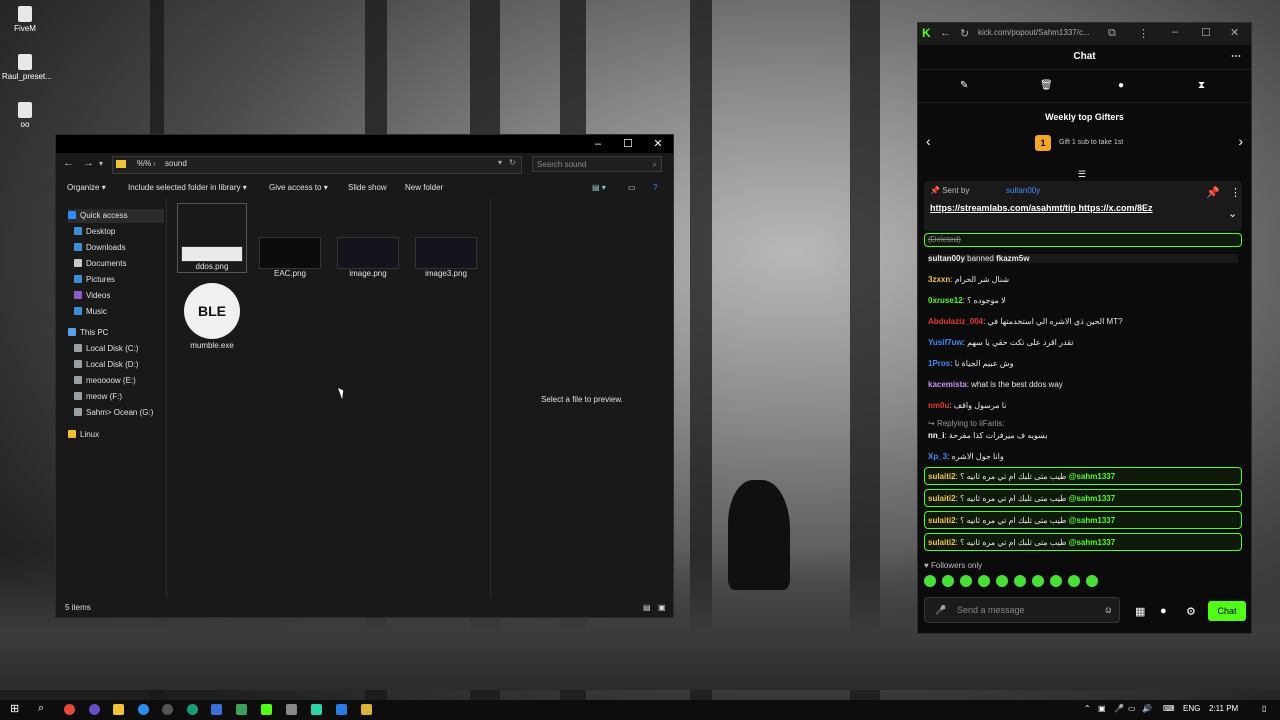 The width and height of the screenshot is (1280, 720). What do you see at coordinates (94, 709) in the screenshot?
I see `discord-icon` at bounding box center [94, 709].